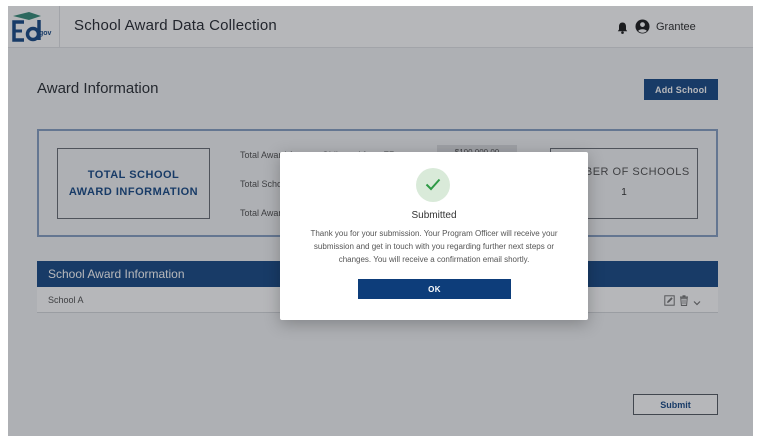 The image size is (760, 438). I want to click on dialog-title: Submitted, so click(434, 215).